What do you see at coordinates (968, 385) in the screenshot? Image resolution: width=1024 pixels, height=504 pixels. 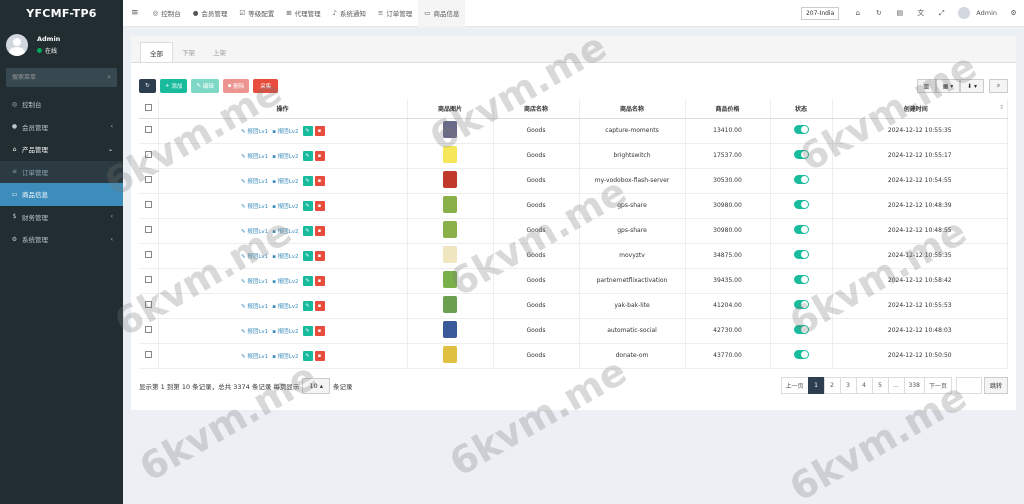 I see `page-jump-input` at bounding box center [968, 385].